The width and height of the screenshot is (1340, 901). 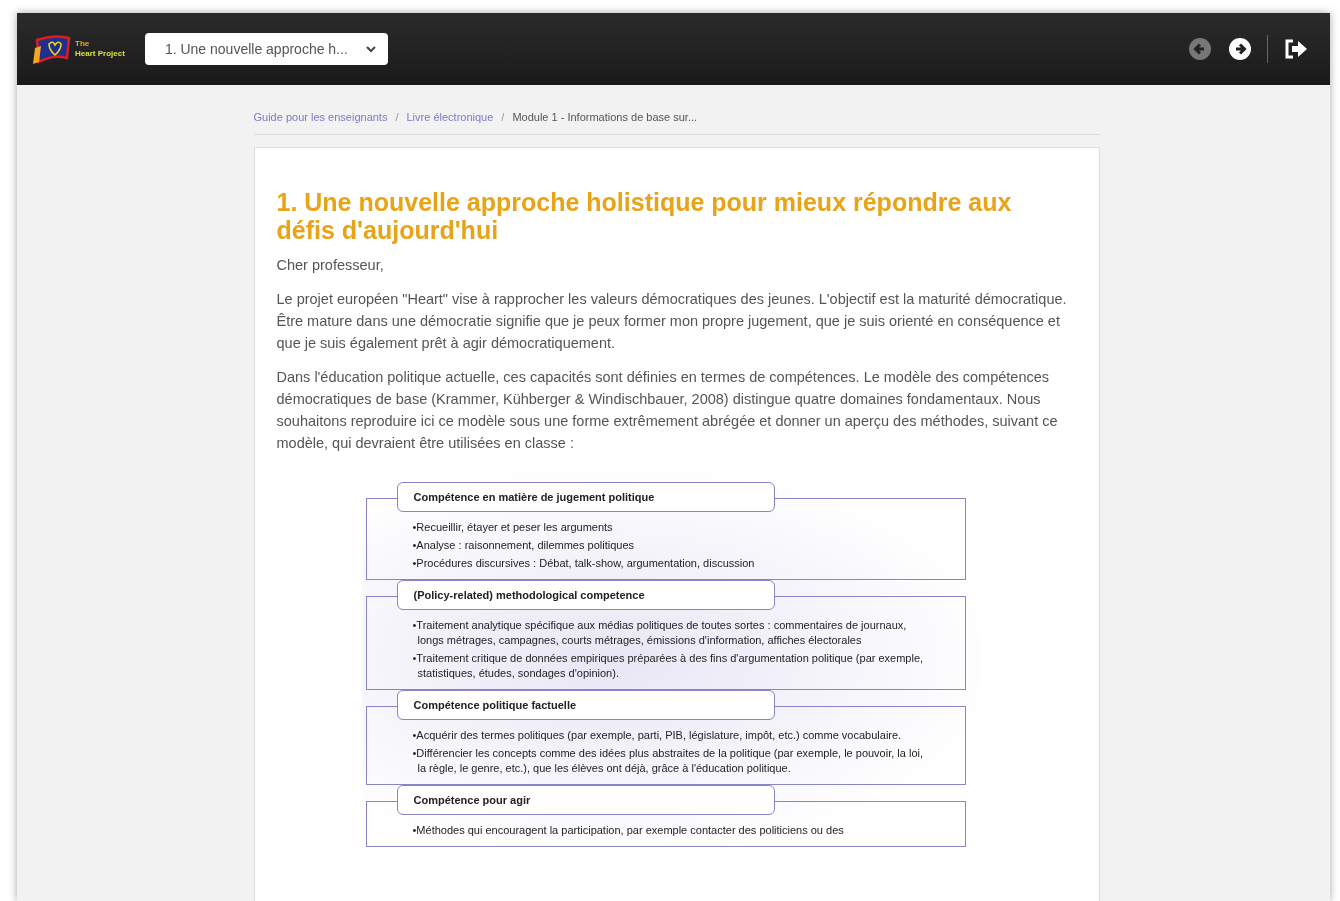 I want to click on bullet-item: •Acquérir des termes politiques (par exemple, parti, PIB, législature, impôt, etc.) comme vocabulaire., so click(x=657, y=735).